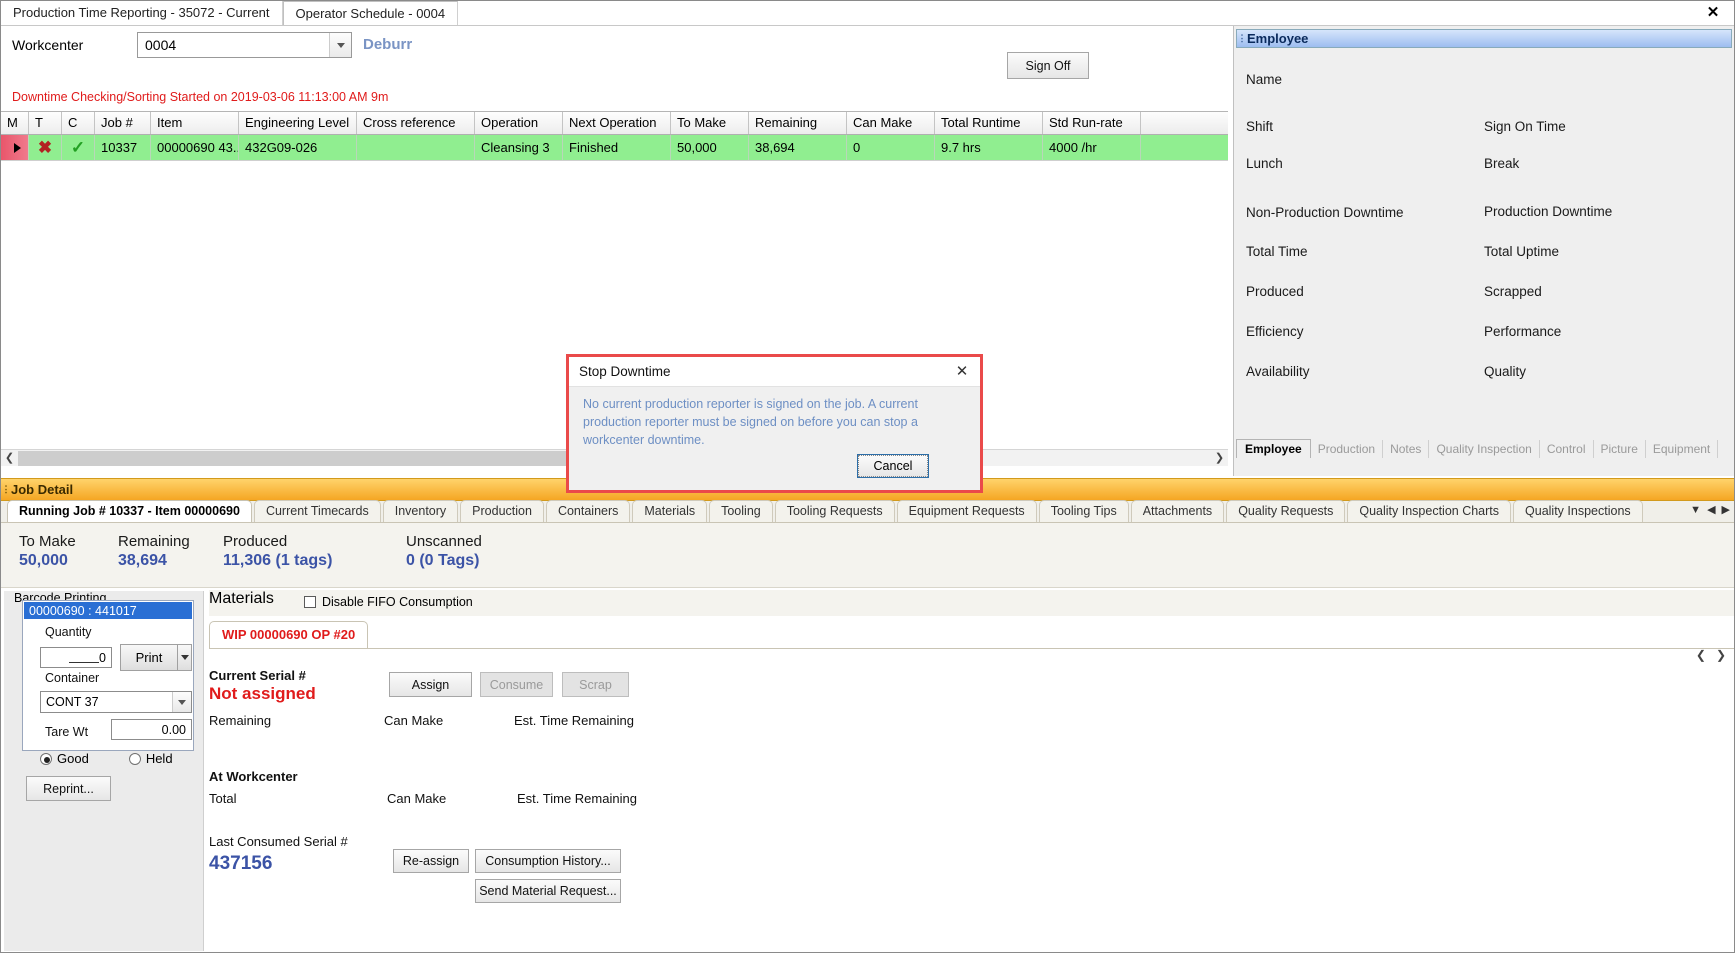  I want to click on radio-held-label: Held, so click(159, 758).